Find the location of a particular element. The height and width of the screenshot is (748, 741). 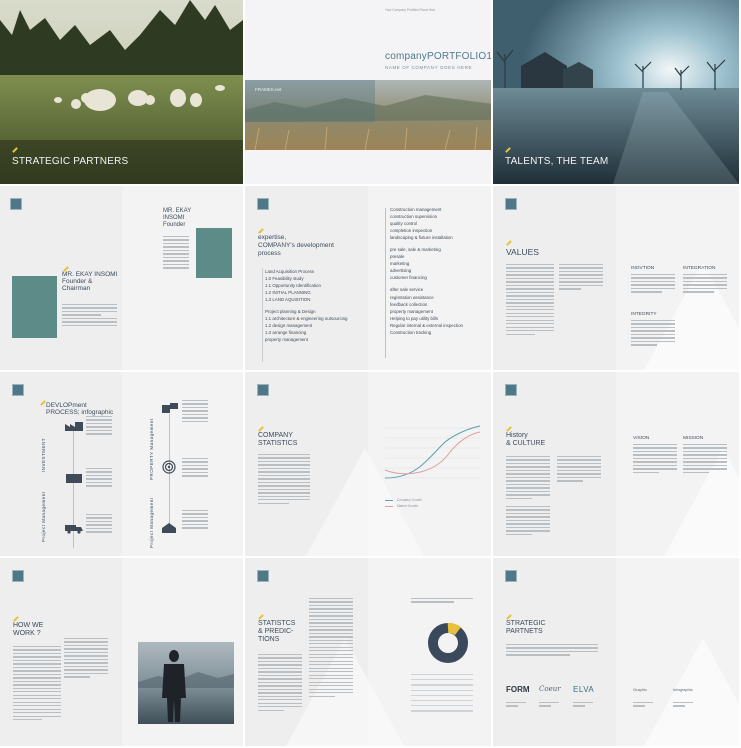

vertical-label-investment: INVESTMENT is located at coordinates (43, 454).